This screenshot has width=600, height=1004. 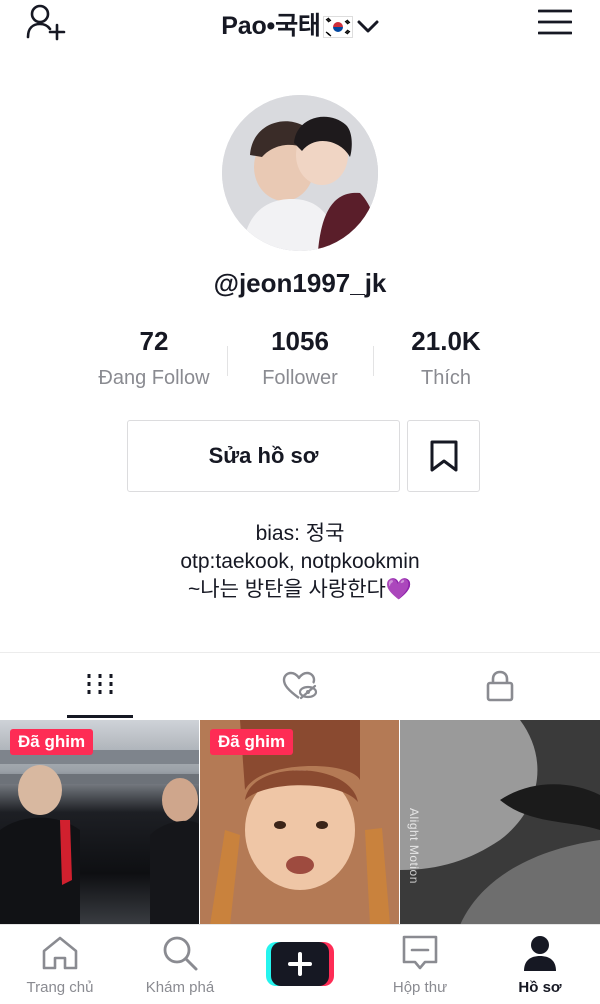 I want to click on nav-profile: Hồ sơ, so click(x=540, y=964).